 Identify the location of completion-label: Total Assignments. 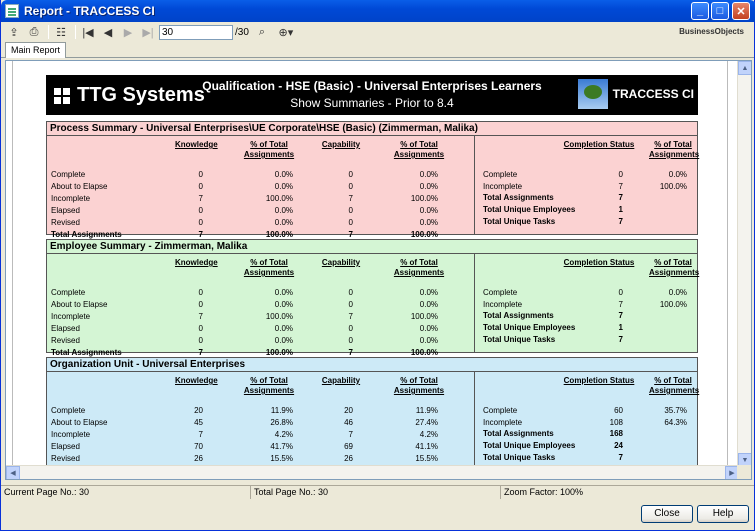
(518, 315).